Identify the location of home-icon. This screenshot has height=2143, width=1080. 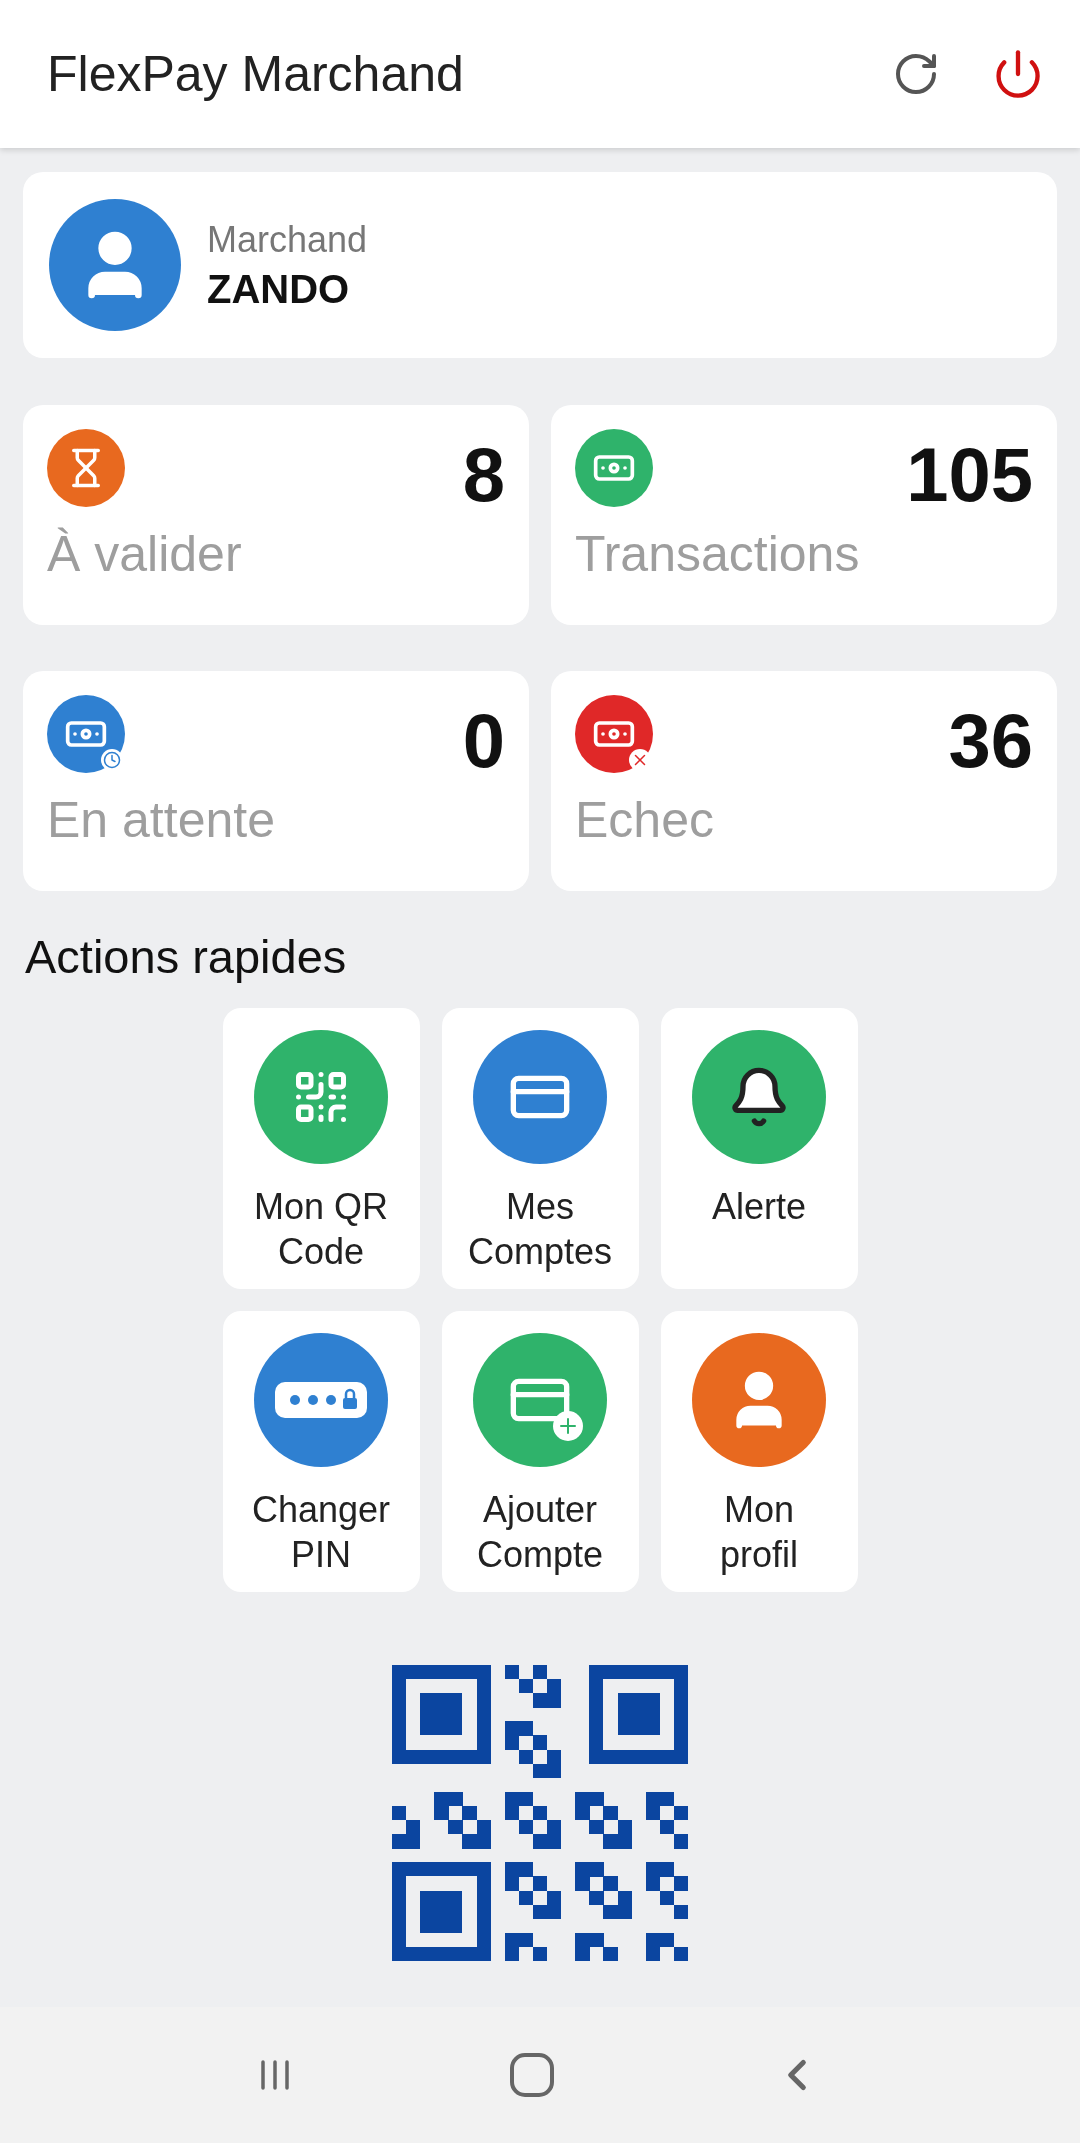
(532, 2075).